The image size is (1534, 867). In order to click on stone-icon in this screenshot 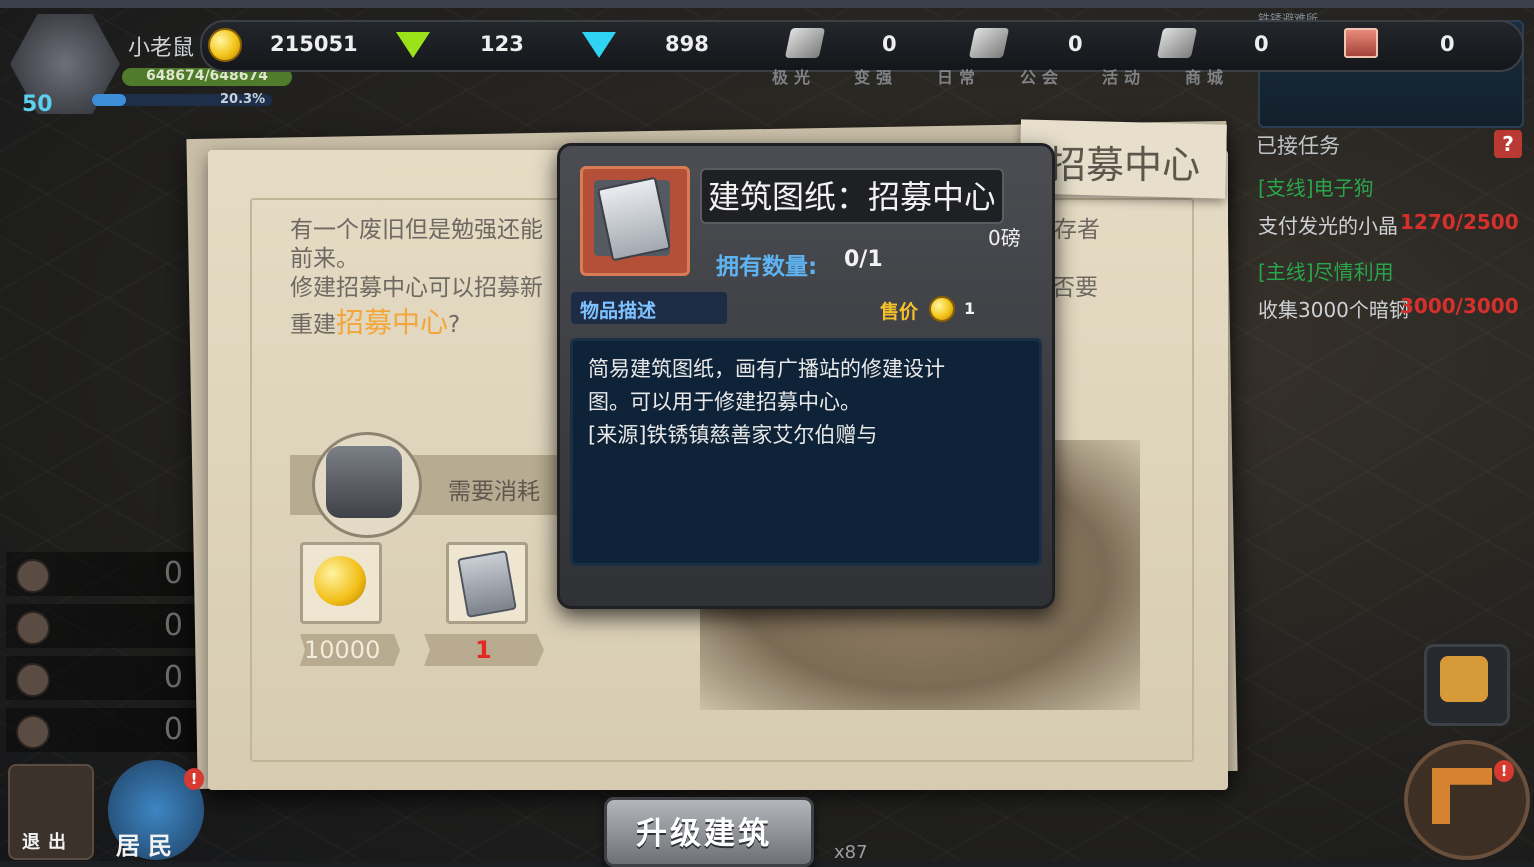, I will do `click(33, 628)`.